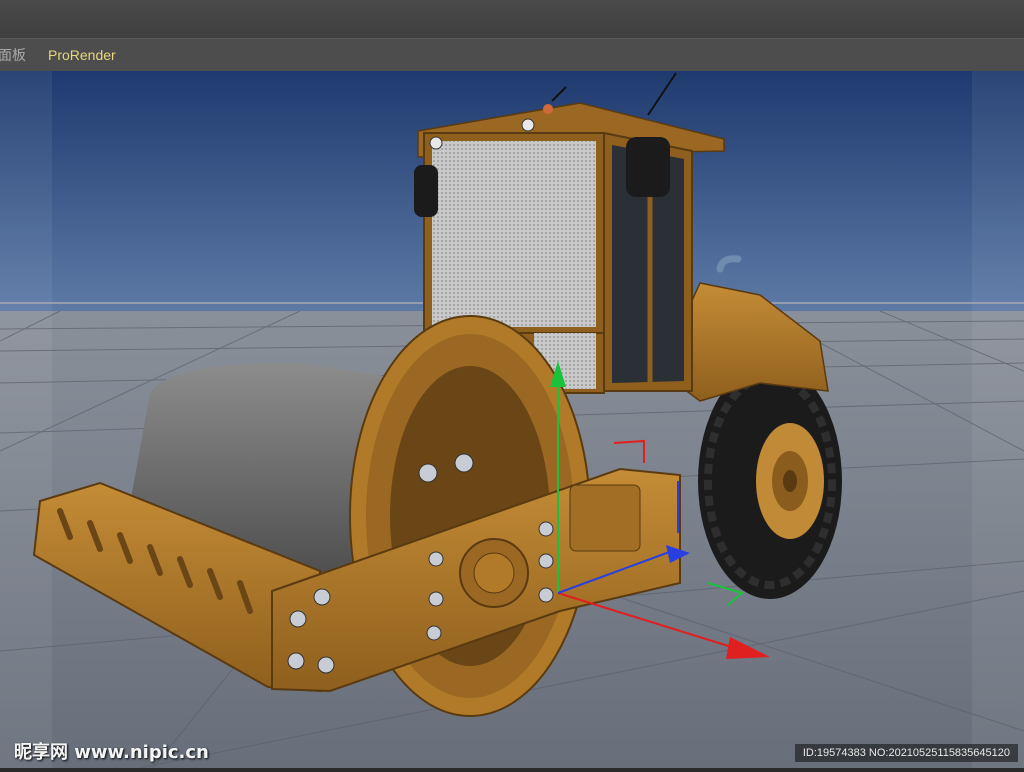 The image size is (1024, 772). I want to click on menu-prorender: ProRender, so click(88, 55).